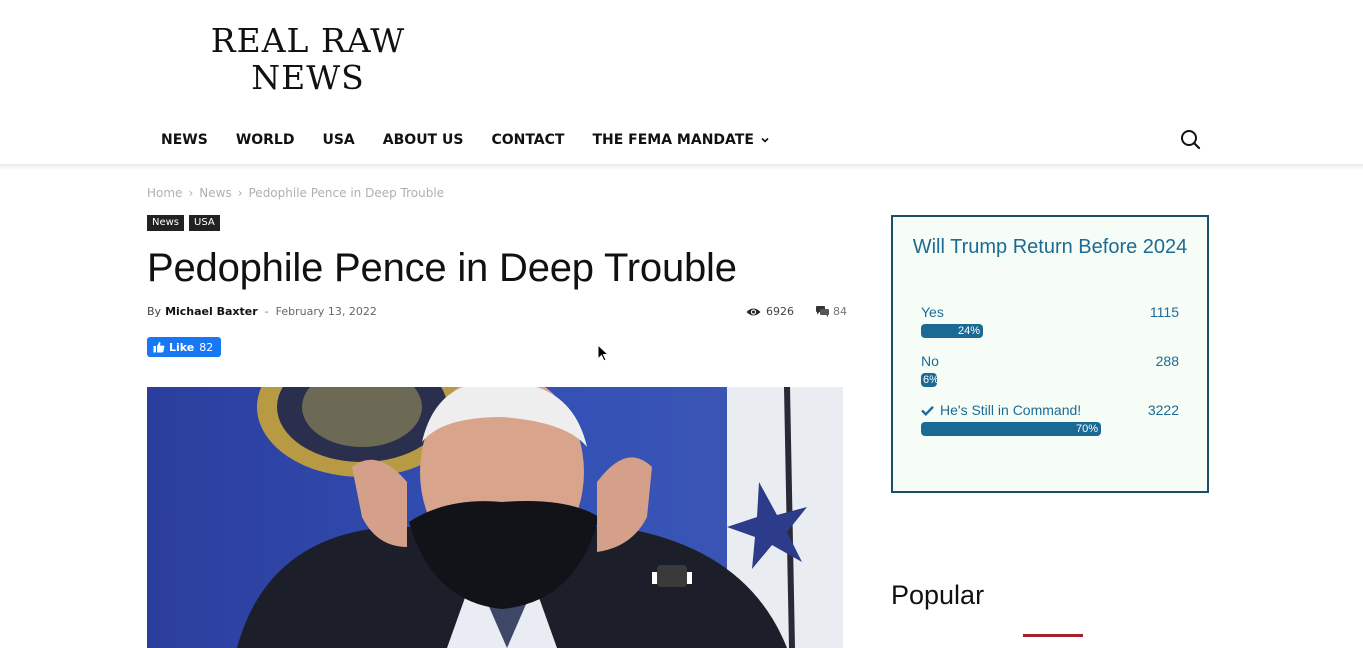  Describe the element at coordinates (681, 167) in the screenshot. I see `header-divider` at that location.